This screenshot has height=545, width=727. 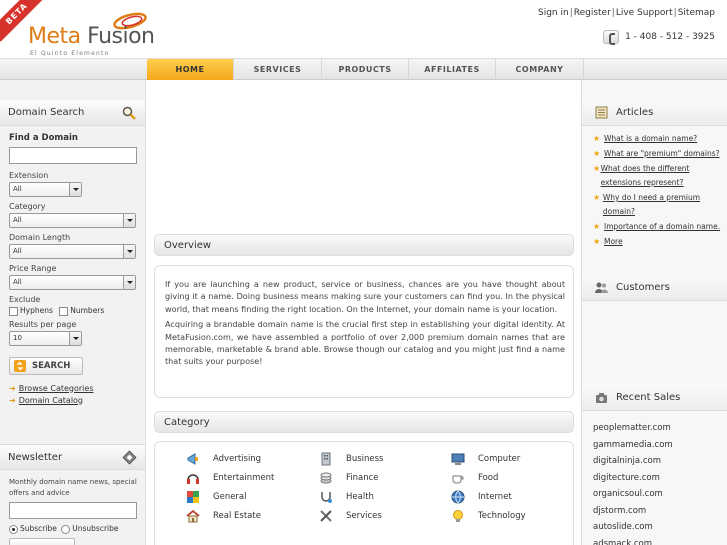 What do you see at coordinates (193, 516) in the screenshot?
I see `house-icon` at bounding box center [193, 516].